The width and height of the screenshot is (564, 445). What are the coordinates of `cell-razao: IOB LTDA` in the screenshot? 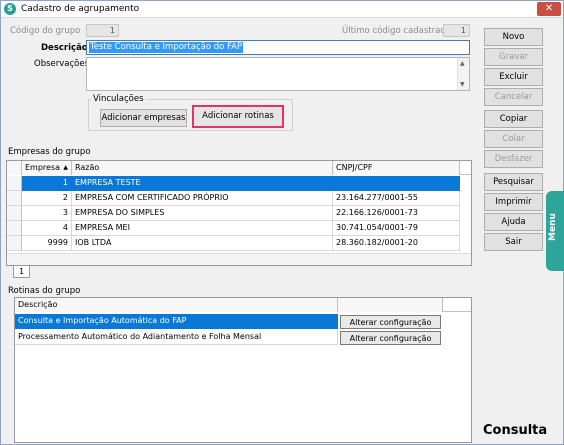 It's located at (202, 243).